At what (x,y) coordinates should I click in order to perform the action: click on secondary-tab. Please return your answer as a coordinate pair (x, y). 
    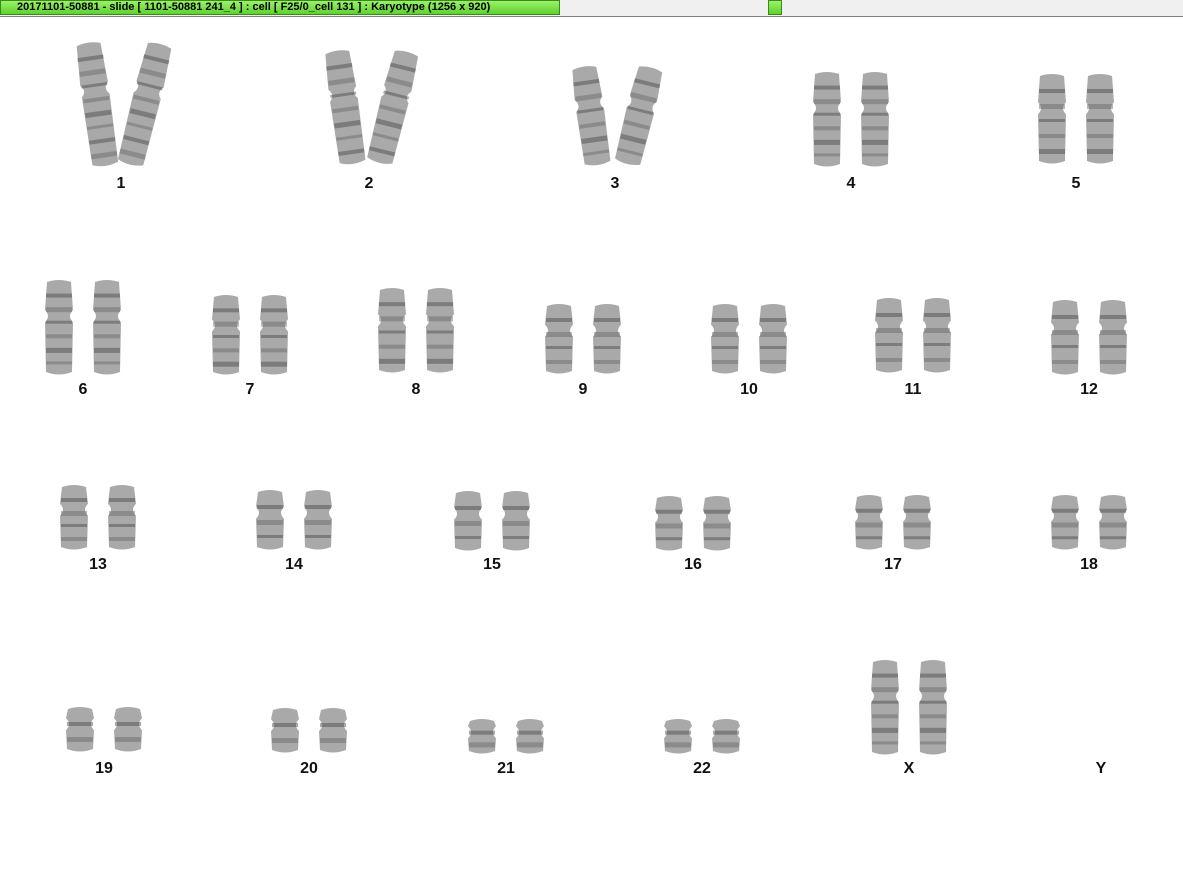
    Looking at the image, I should click on (775, 7).